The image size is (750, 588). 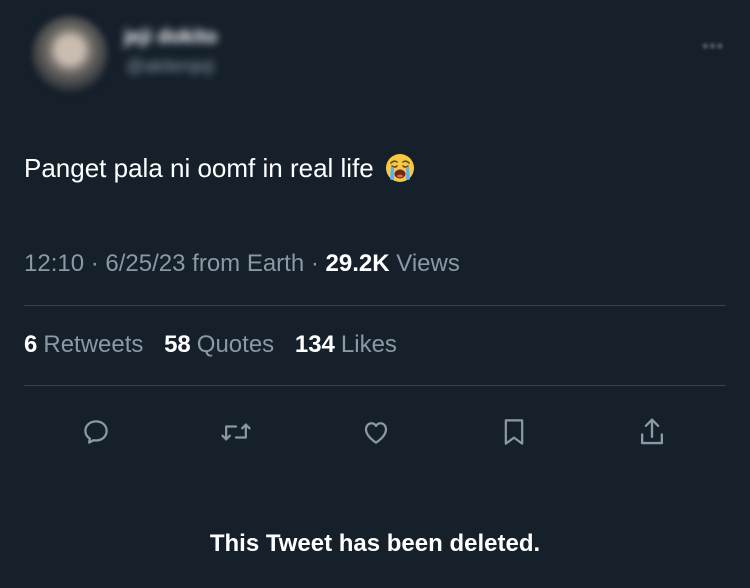 What do you see at coordinates (70, 54) in the screenshot?
I see `avatar` at bounding box center [70, 54].